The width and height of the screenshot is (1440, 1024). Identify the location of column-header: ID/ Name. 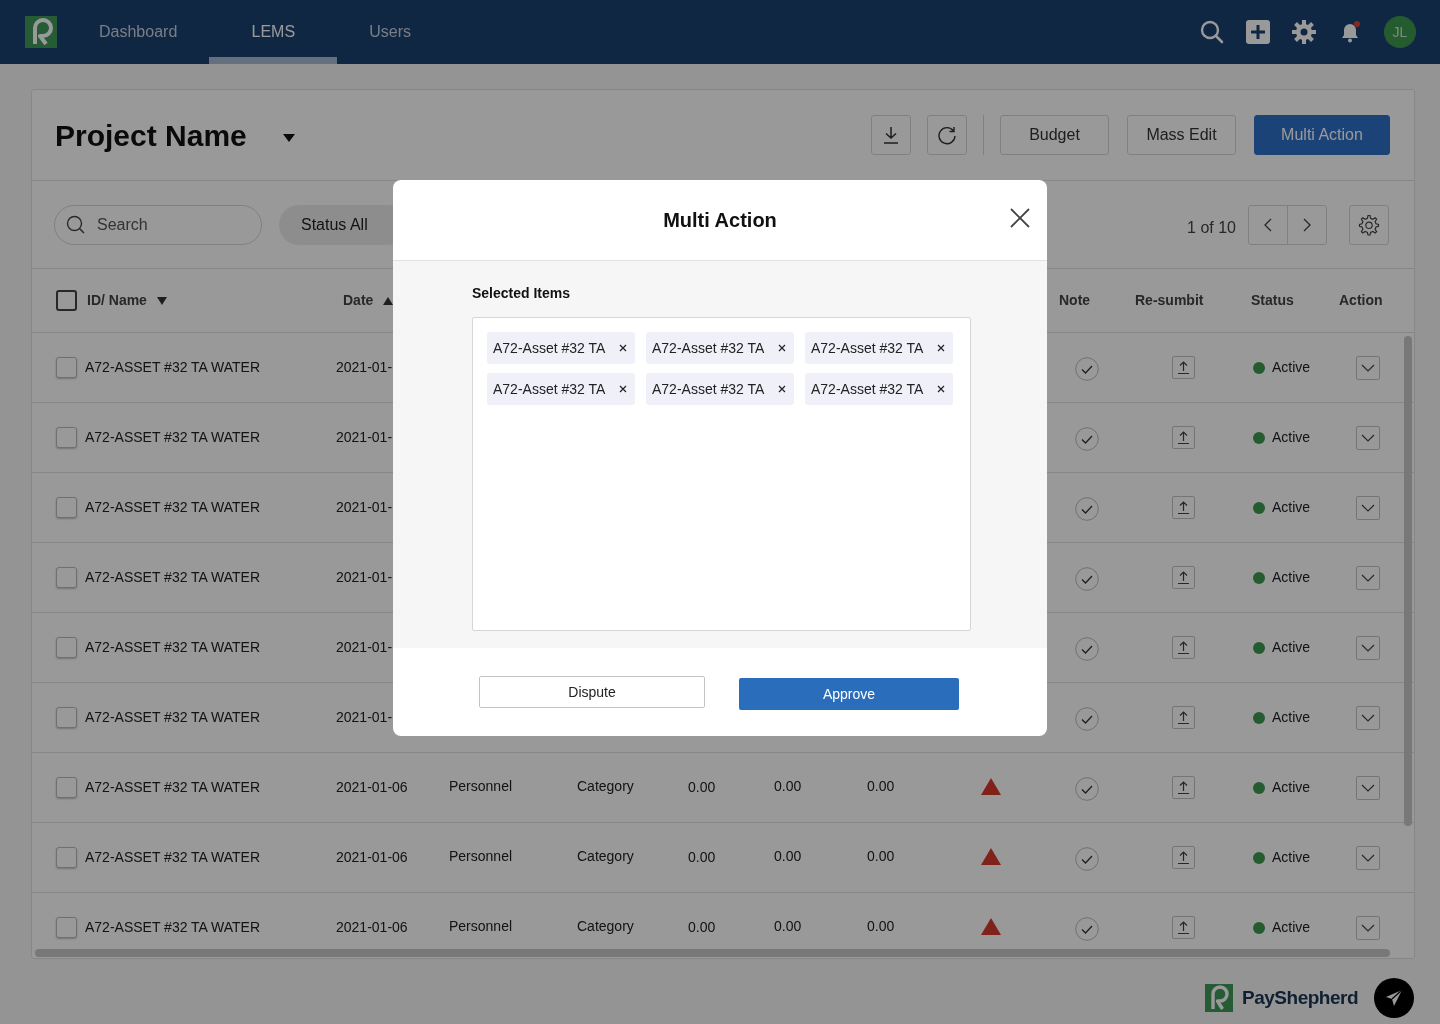
(117, 300).